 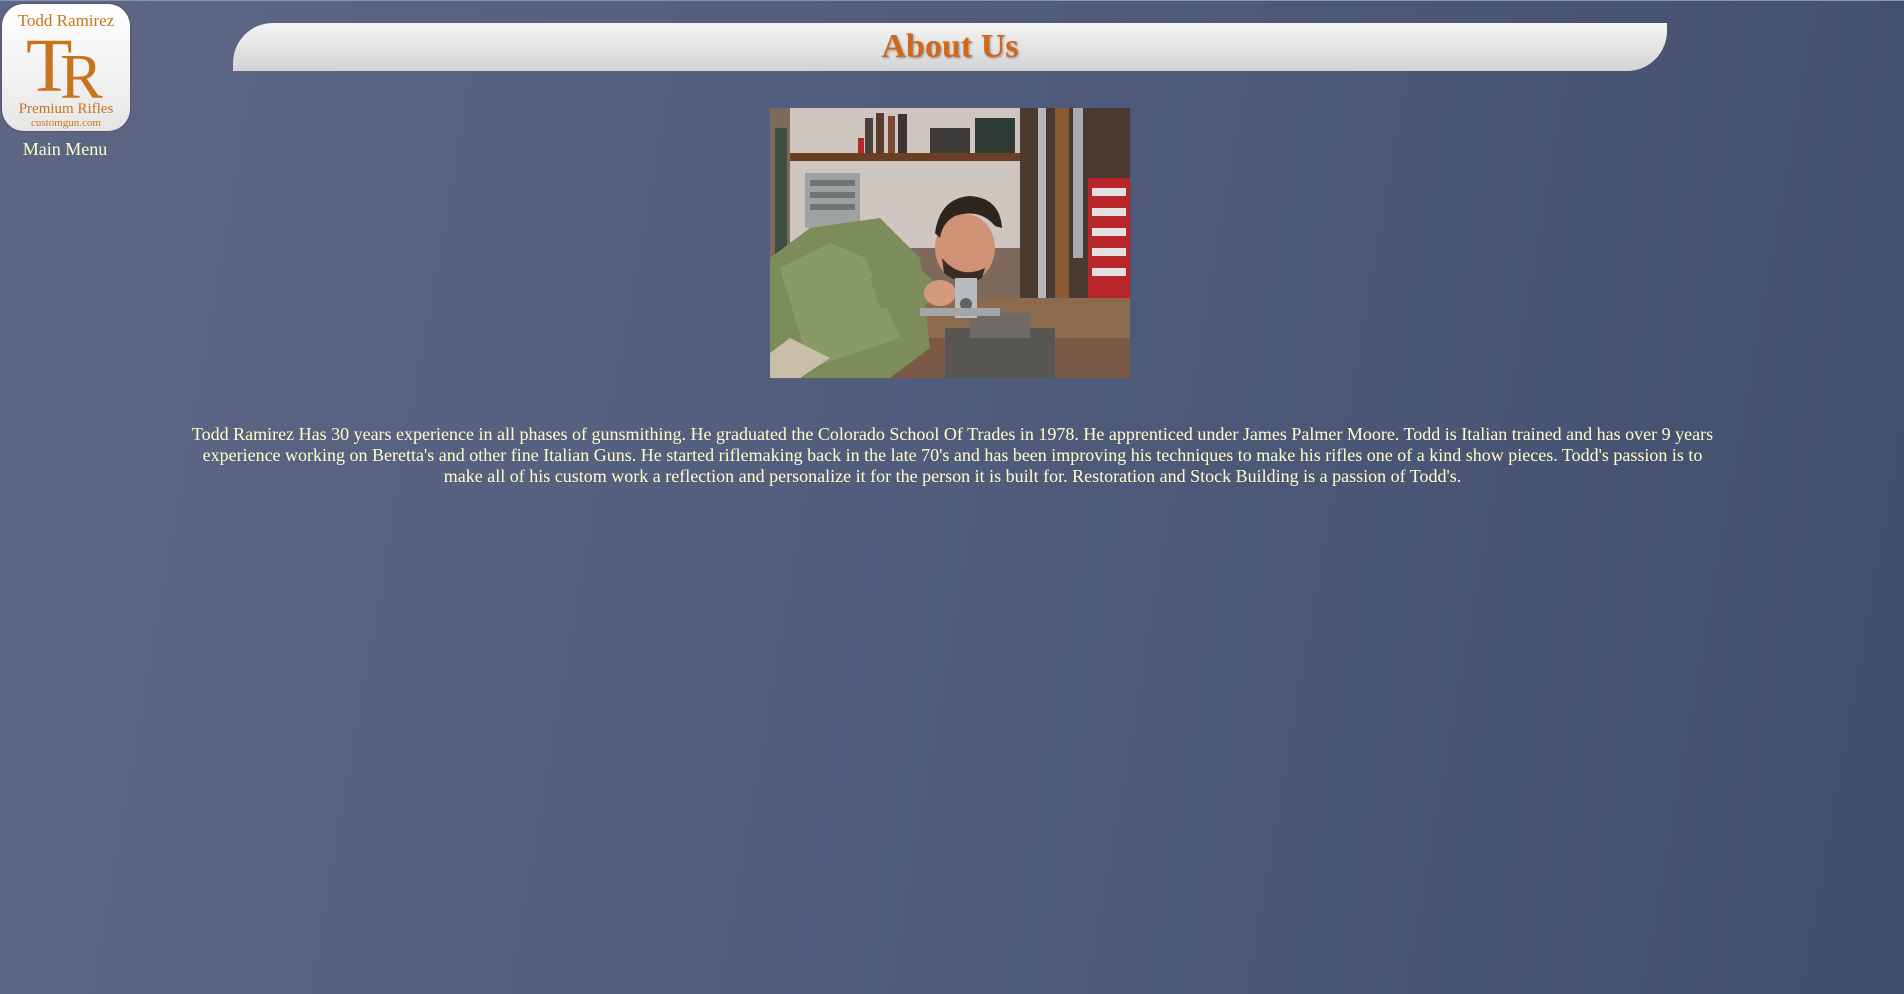 I want to click on gunsmith-photo, so click(x=950, y=243).